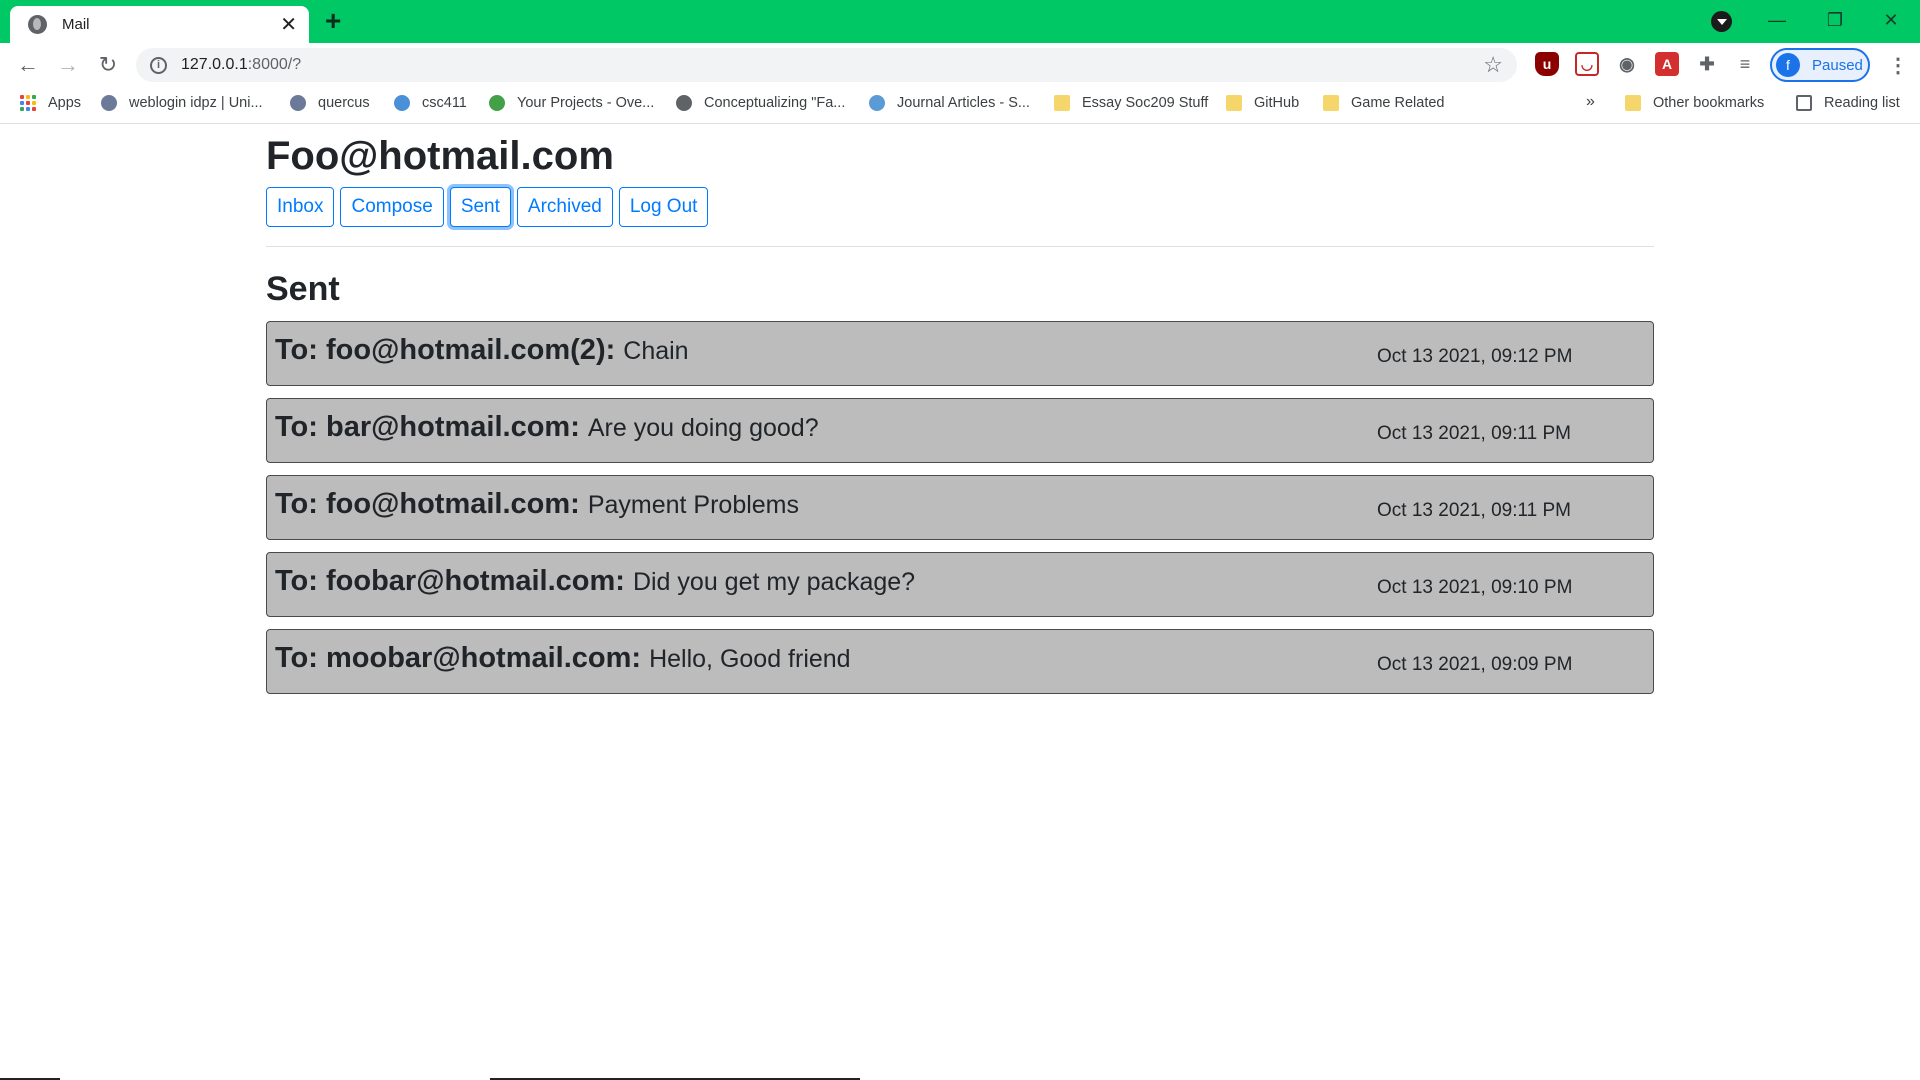 Image resolution: width=1920 pixels, height=1080 pixels. I want to click on email-subject: Are you doing good?, so click(703, 428).